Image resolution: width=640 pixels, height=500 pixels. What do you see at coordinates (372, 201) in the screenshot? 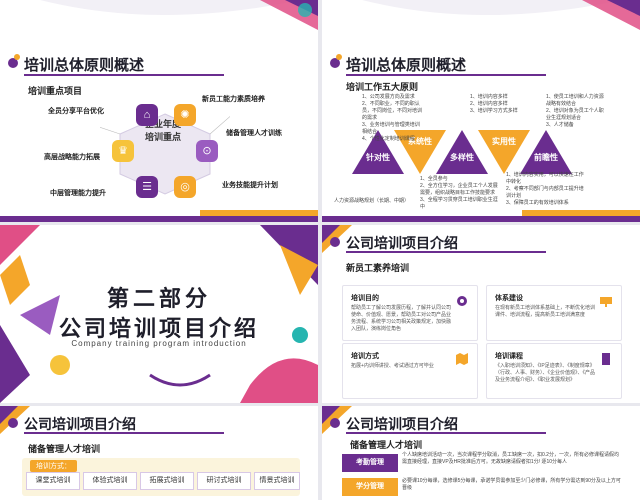
I see `principle-note: 人力资源战略规划（长期、中期）` at bounding box center [372, 201].